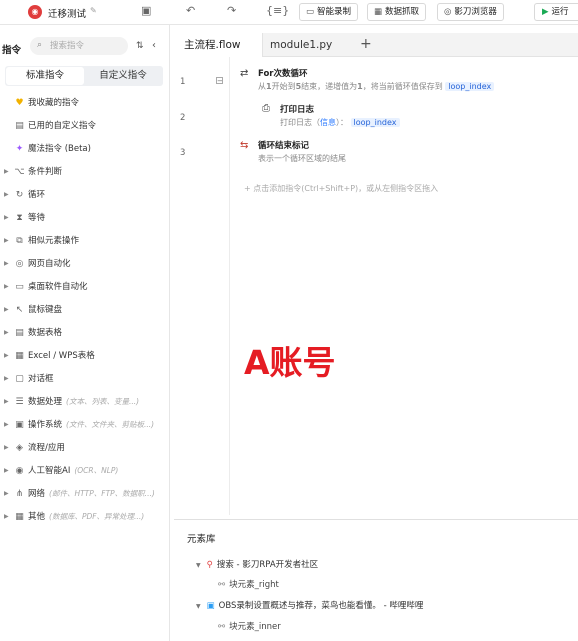 This screenshot has width=578, height=641. I want to click on sidebar-item-magic: ✦ 魔法指令 (Beta), so click(84, 149).